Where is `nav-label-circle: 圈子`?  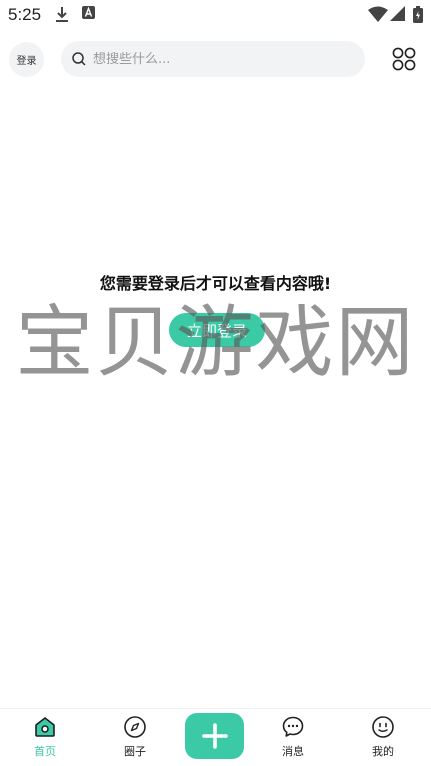 nav-label-circle: 圈子 is located at coordinates (135, 751).